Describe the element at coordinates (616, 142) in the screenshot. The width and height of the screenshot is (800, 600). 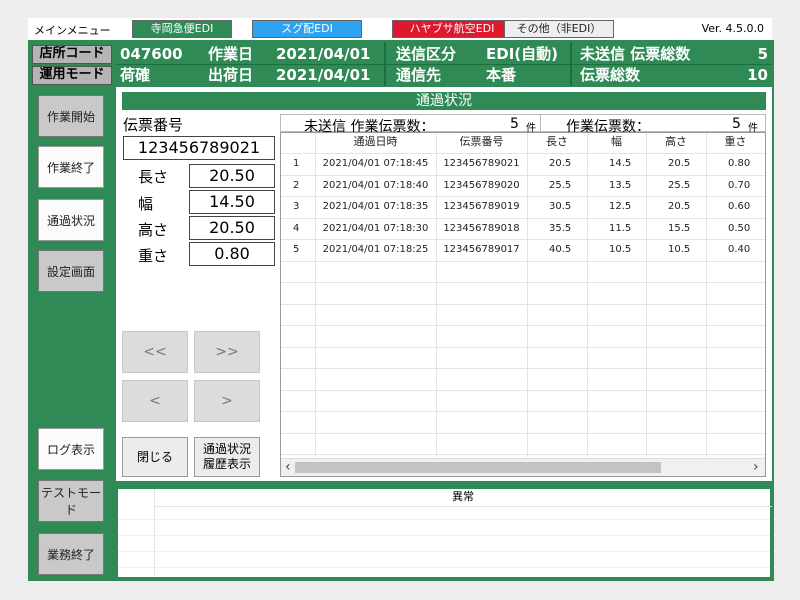
I see `table-column-header: 幅` at that location.